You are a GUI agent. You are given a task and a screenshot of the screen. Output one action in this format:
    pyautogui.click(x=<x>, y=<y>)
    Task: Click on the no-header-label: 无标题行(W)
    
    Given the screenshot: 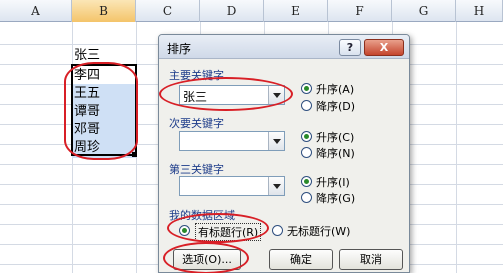 What is the action you would take?
    pyautogui.click(x=319, y=231)
    